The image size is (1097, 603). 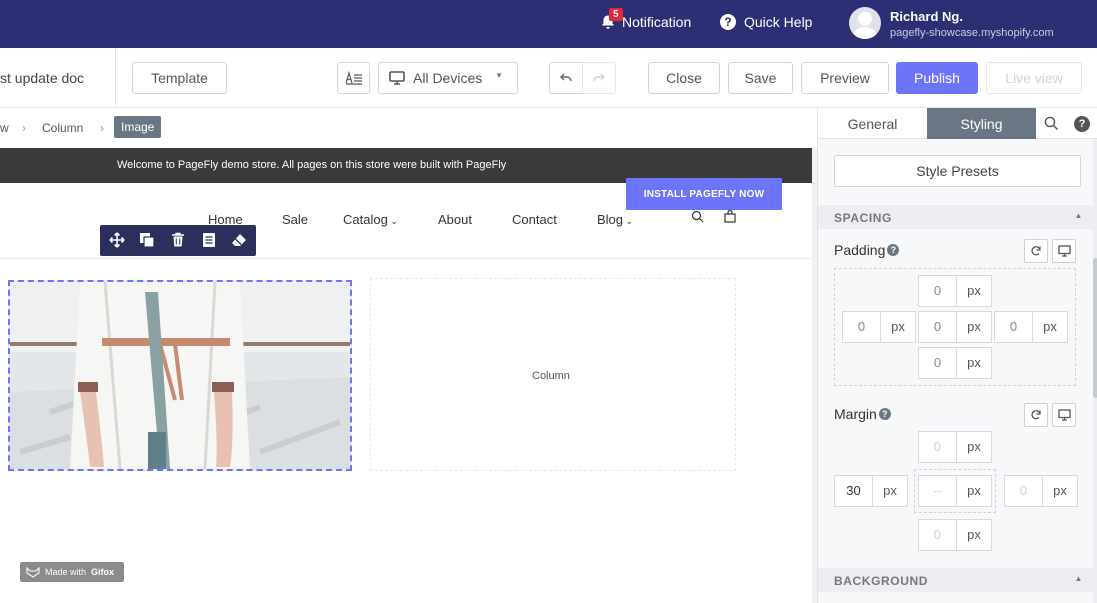 I want to click on padding-device-button, so click(x=1064, y=251).